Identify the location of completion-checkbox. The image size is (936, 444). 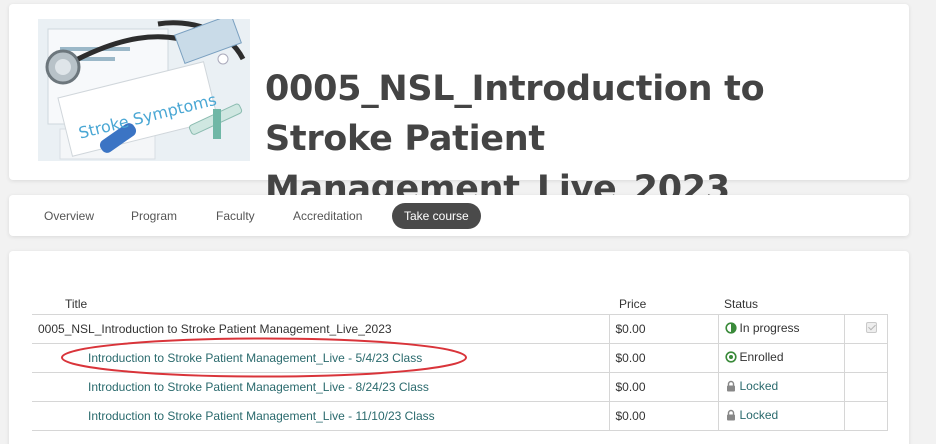
(871, 327).